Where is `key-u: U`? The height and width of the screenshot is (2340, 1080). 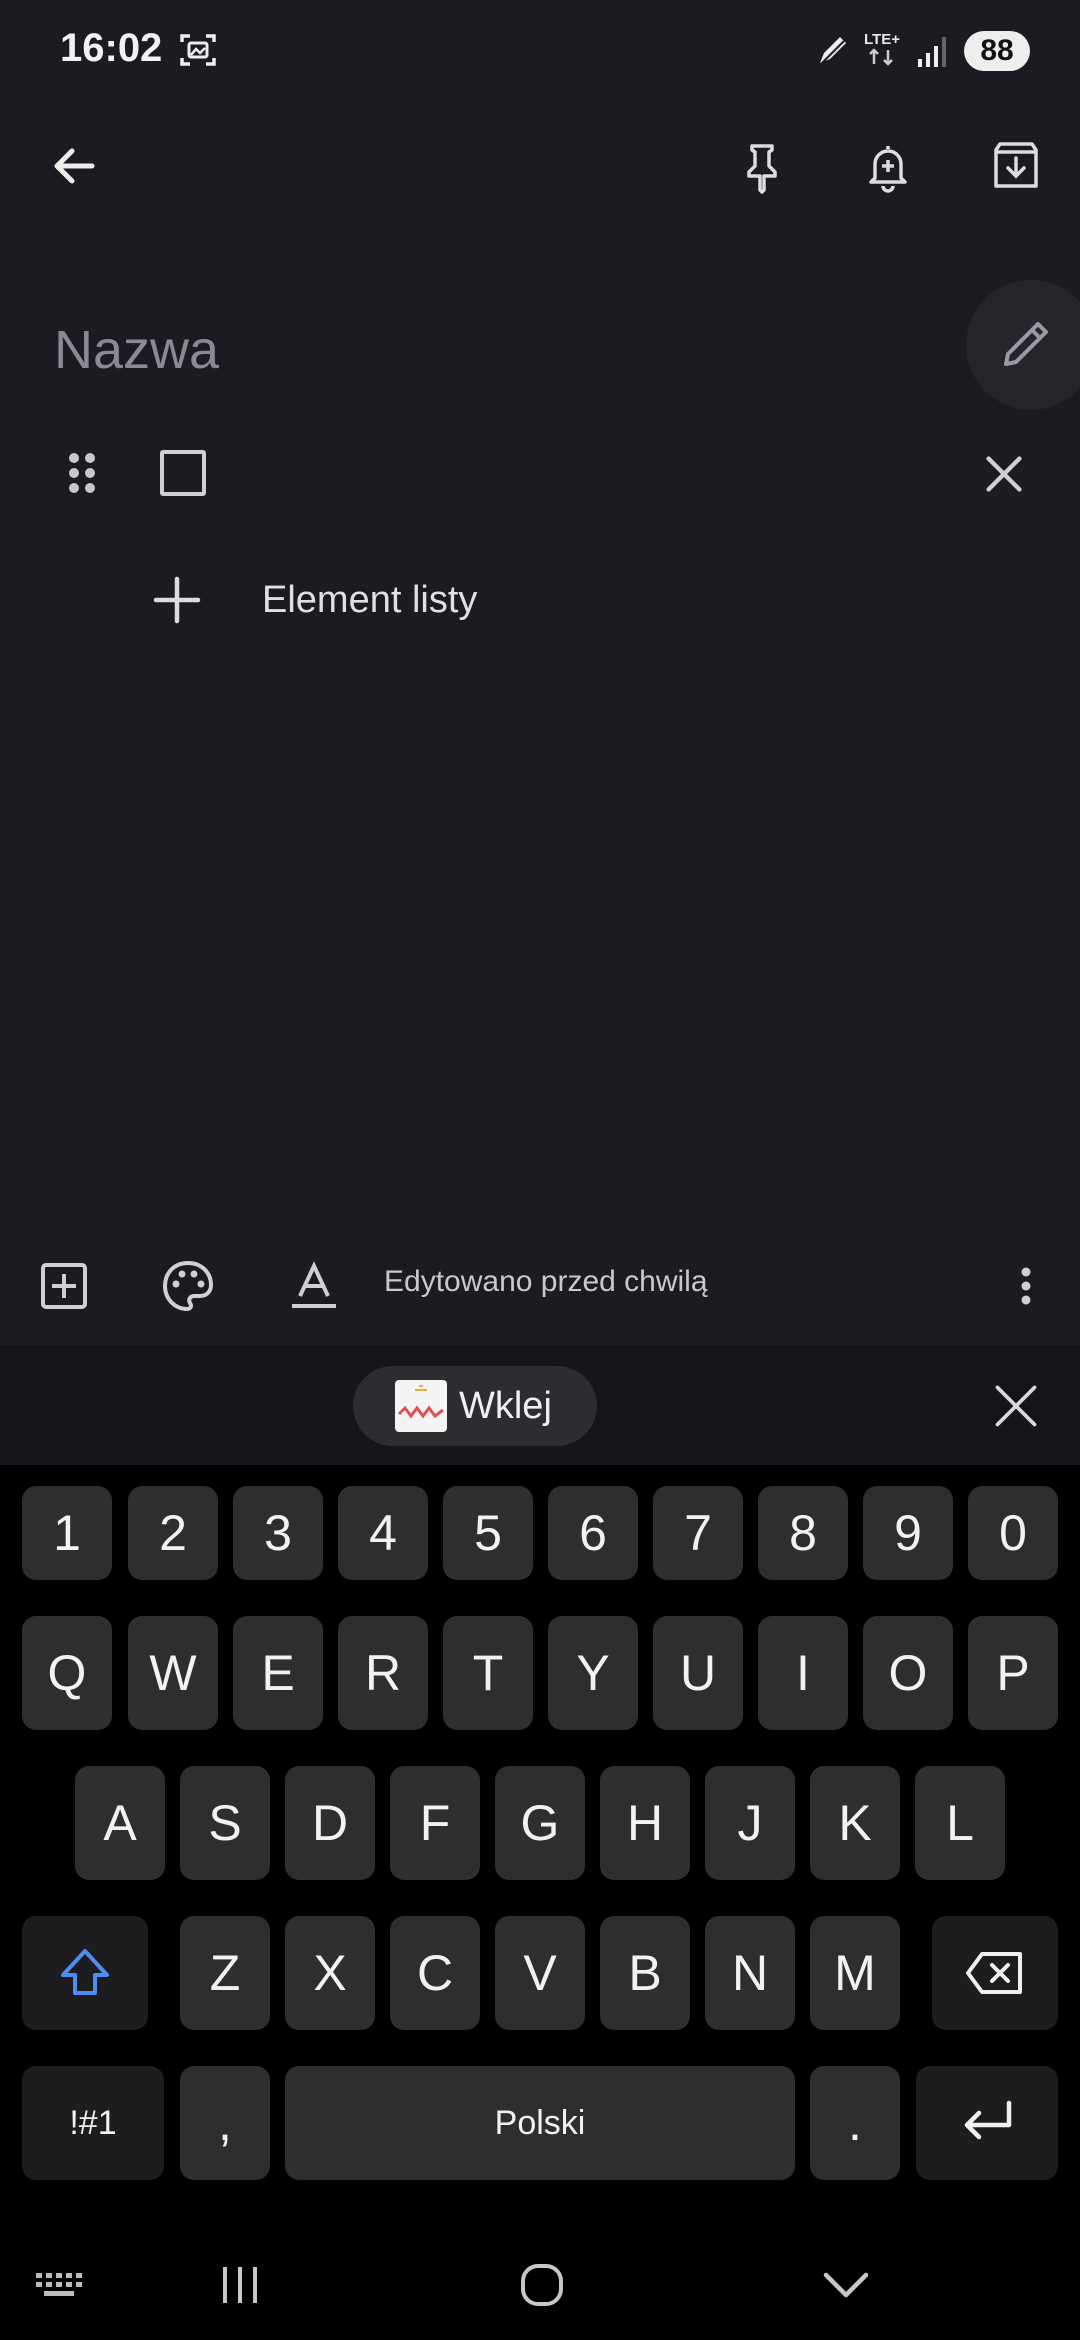 key-u: U is located at coordinates (698, 1673).